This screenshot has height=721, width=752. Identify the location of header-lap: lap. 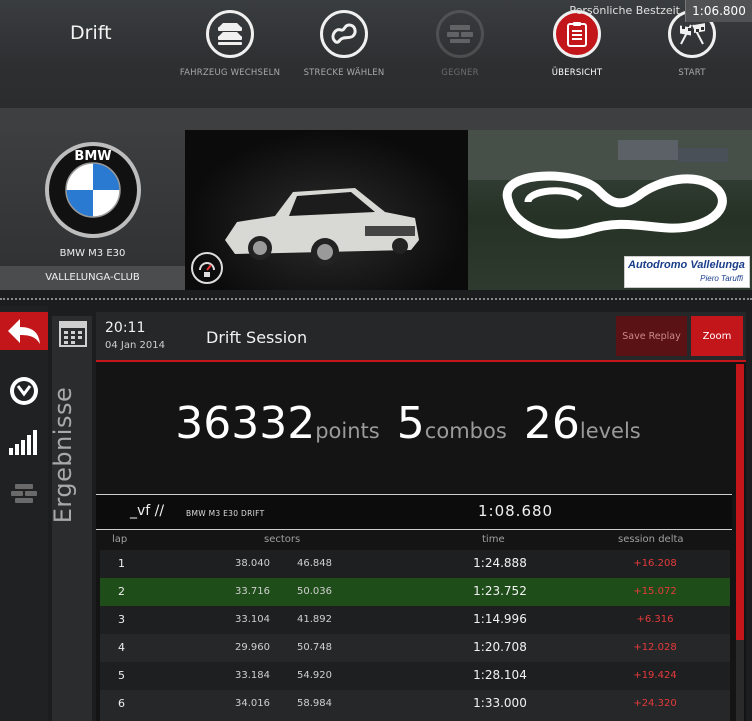
(120, 539).